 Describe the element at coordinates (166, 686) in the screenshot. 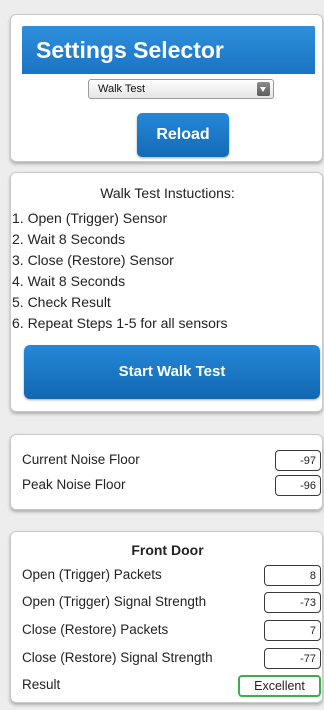

I see `result-row: Result Excellent` at that location.